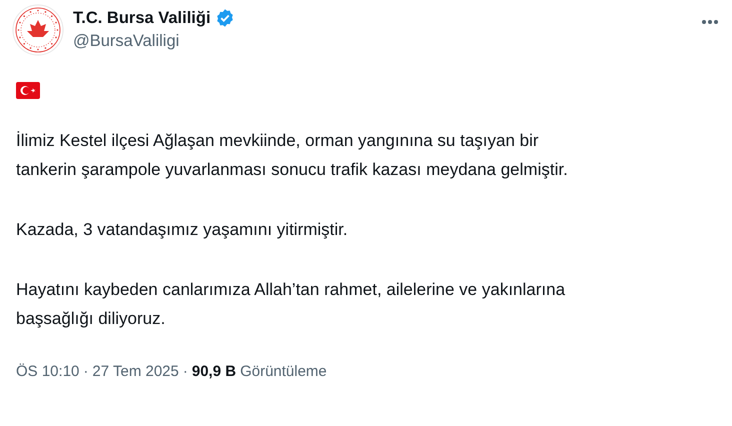  What do you see at coordinates (182, 230) in the screenshot?
I see `post-paragraph: Kazada, 3 vatandaşımız yaşamını yitirmiştir.` at bounding box center [182, 230].